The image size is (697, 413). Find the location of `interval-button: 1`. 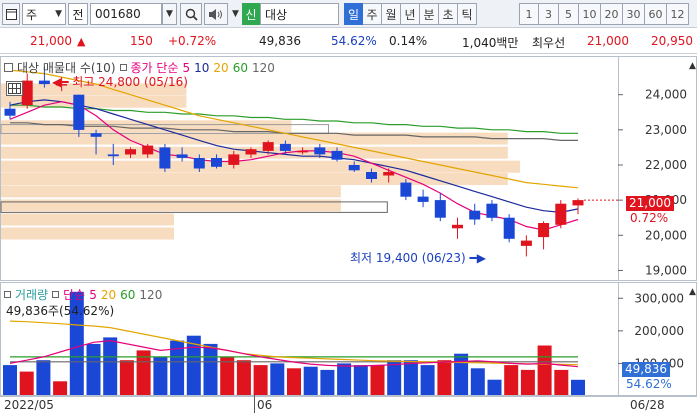

interval-button: 1 is located at coordinates (529, 14).